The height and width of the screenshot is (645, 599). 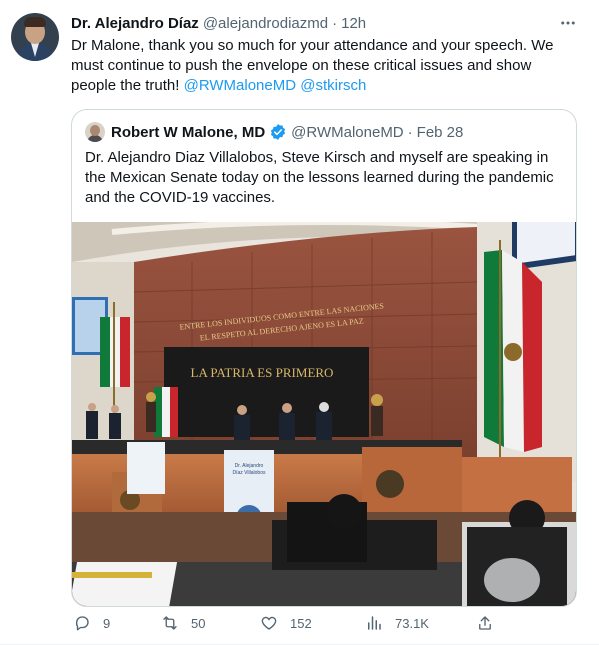 I want to click on author-handle: @alejandrodiazmd, so click(x=265, y=23).